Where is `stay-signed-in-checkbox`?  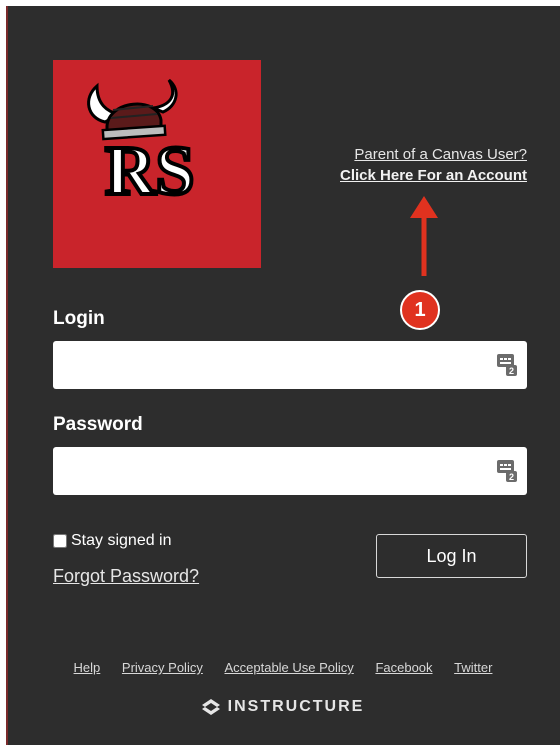 stay-signed-in-checkbox is located at coordinates (60, 541).